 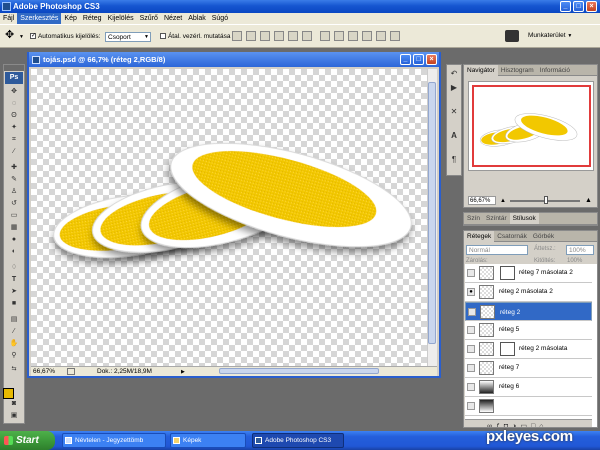 What do you see at coordinates (39, 18) in the screenshot?
I see `menu-edit: Szerkesztés` at bounding box center [39, 18].